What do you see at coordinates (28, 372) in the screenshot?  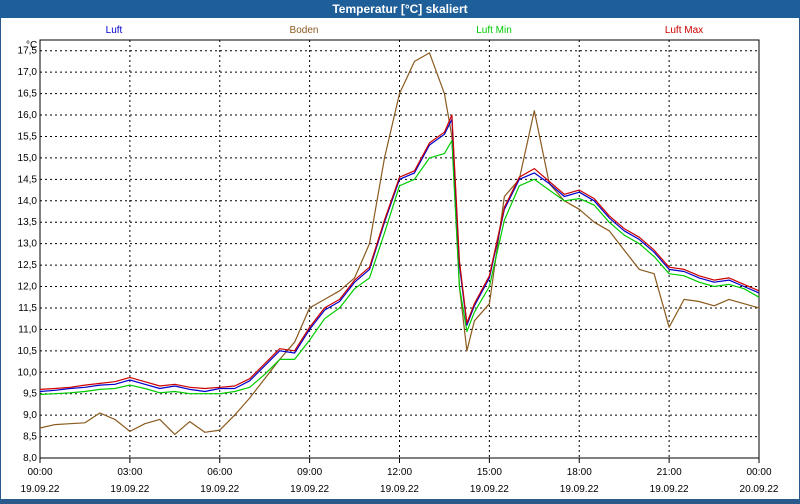 I see `y-tick-label: 10,0` at bounding box center [28, 372].